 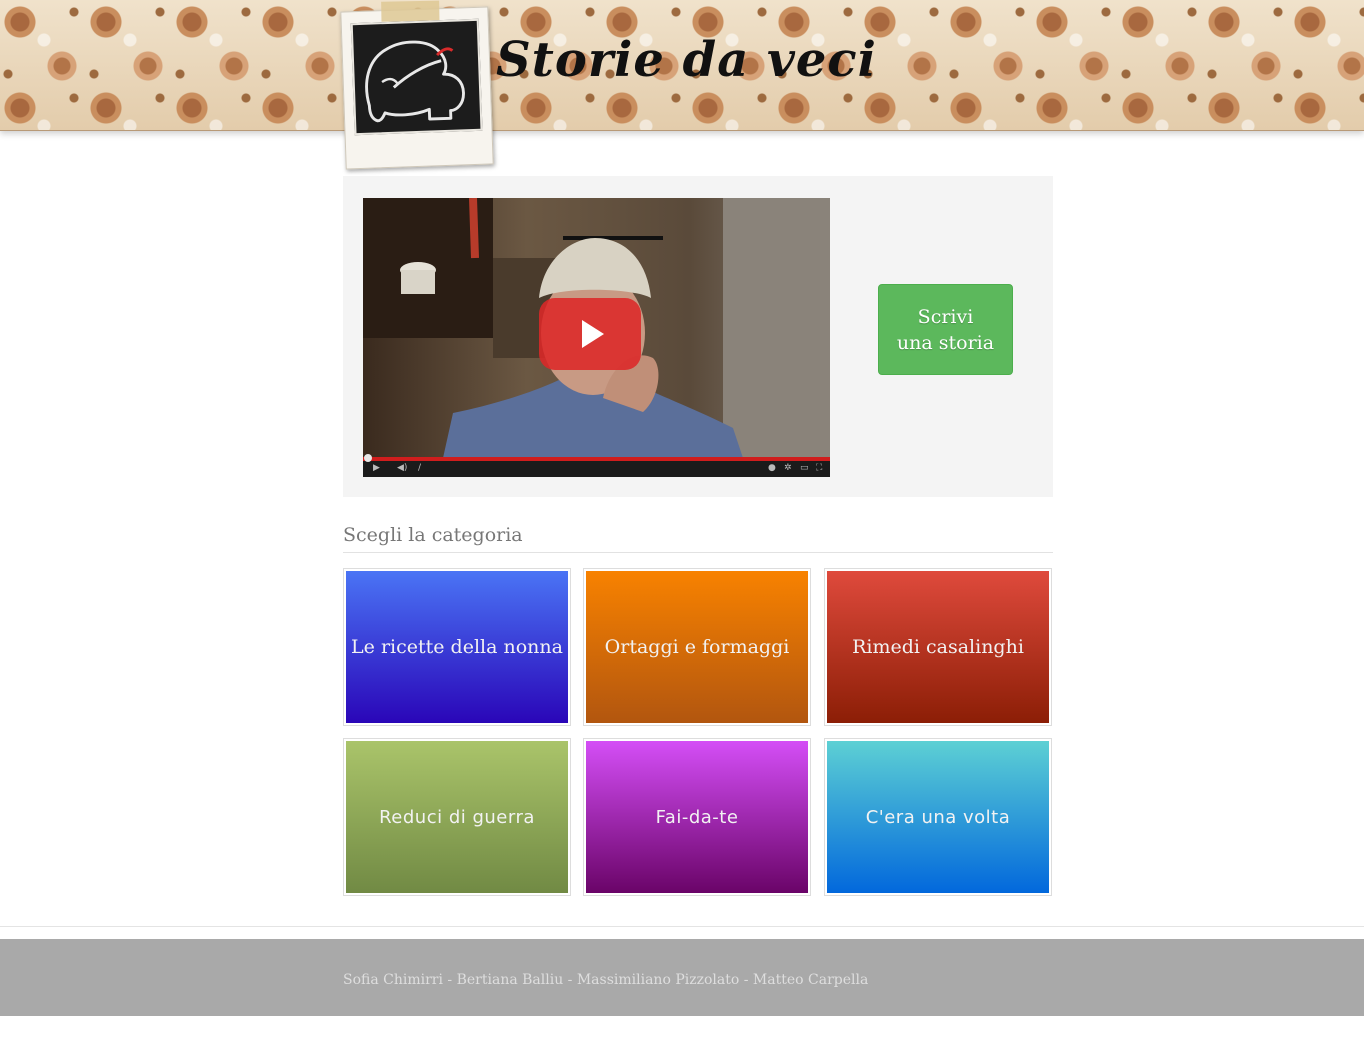 What do you see at coordinates (376, 468) in the screenshot?
I see `play-small-icon: ▶` at bounding box center [376, 468].